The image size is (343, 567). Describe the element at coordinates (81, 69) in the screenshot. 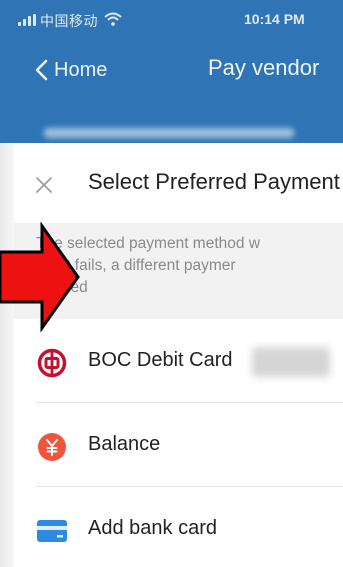

I see `back-label: Home` at that location.